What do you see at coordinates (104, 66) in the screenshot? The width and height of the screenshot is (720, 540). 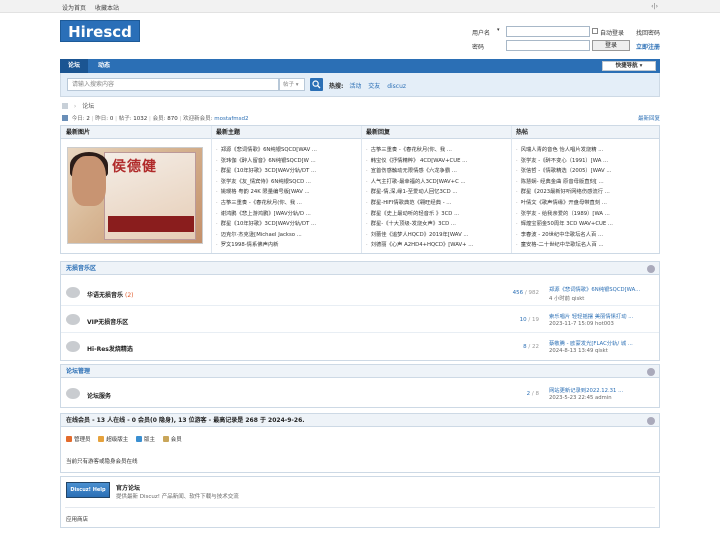 I see `tab-activity: 动态` at bounding box center [104, 66].